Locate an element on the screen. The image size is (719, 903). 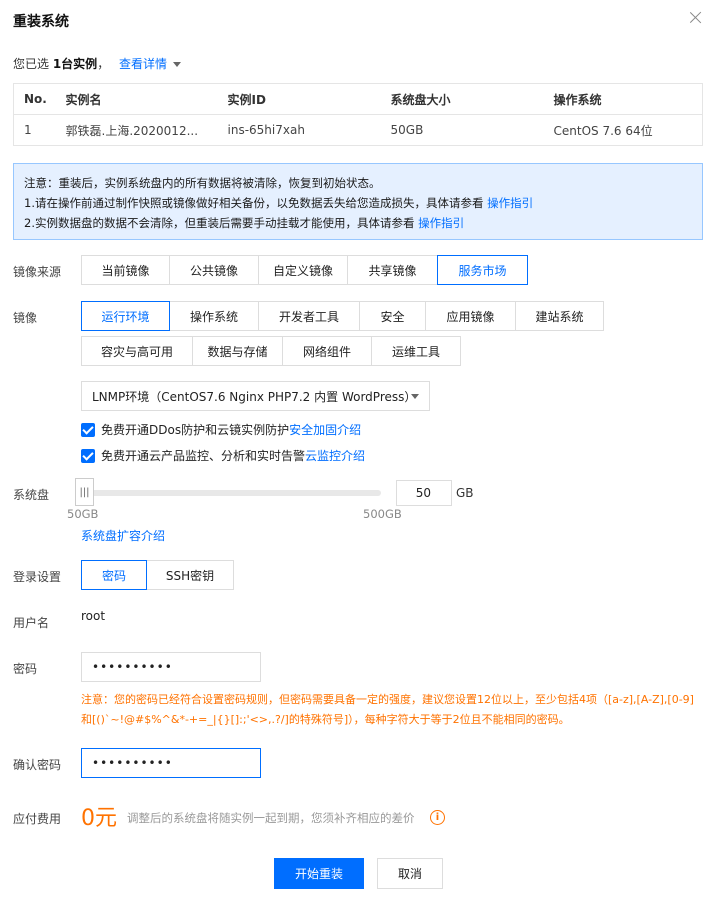
image-label: 镜像 is located at coordinates (25, 318).